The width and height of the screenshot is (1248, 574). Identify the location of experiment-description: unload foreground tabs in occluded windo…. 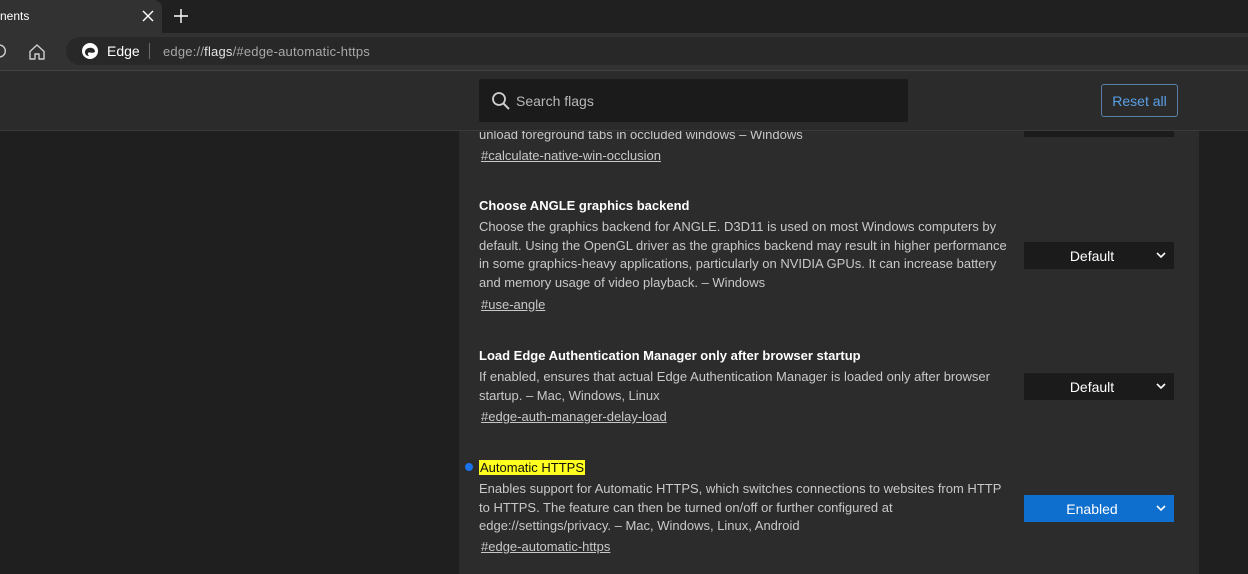
(641, 136).